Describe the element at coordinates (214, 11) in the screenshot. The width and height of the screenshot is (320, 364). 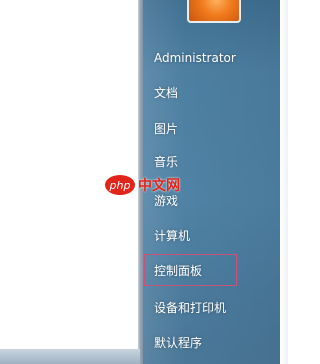
I see `user-picture` at that location.